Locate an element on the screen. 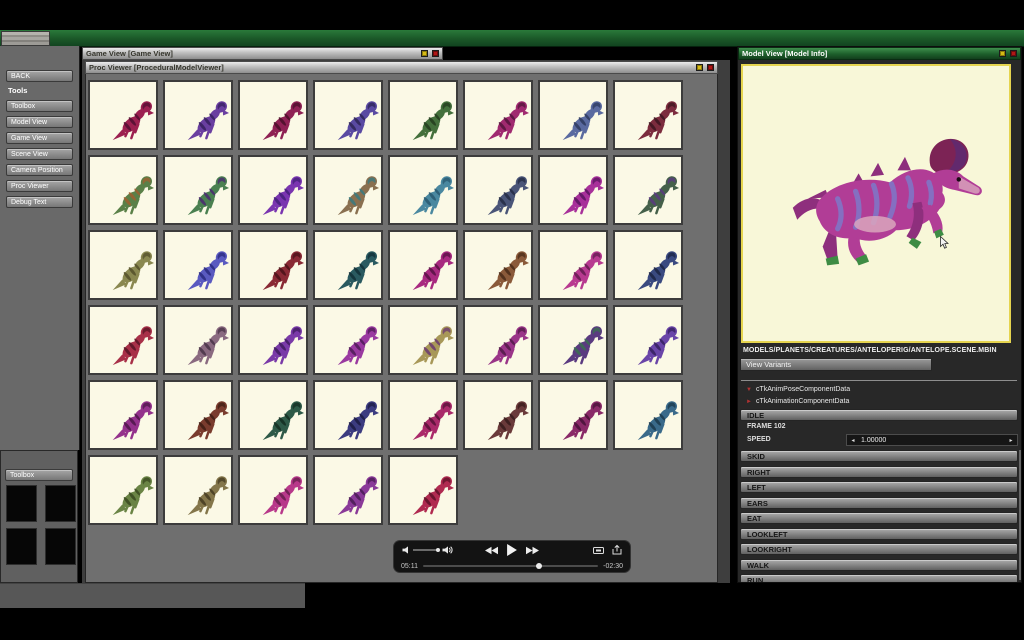 The image size is (1024, 640). rewind-button is located at coordinates (491, 550).